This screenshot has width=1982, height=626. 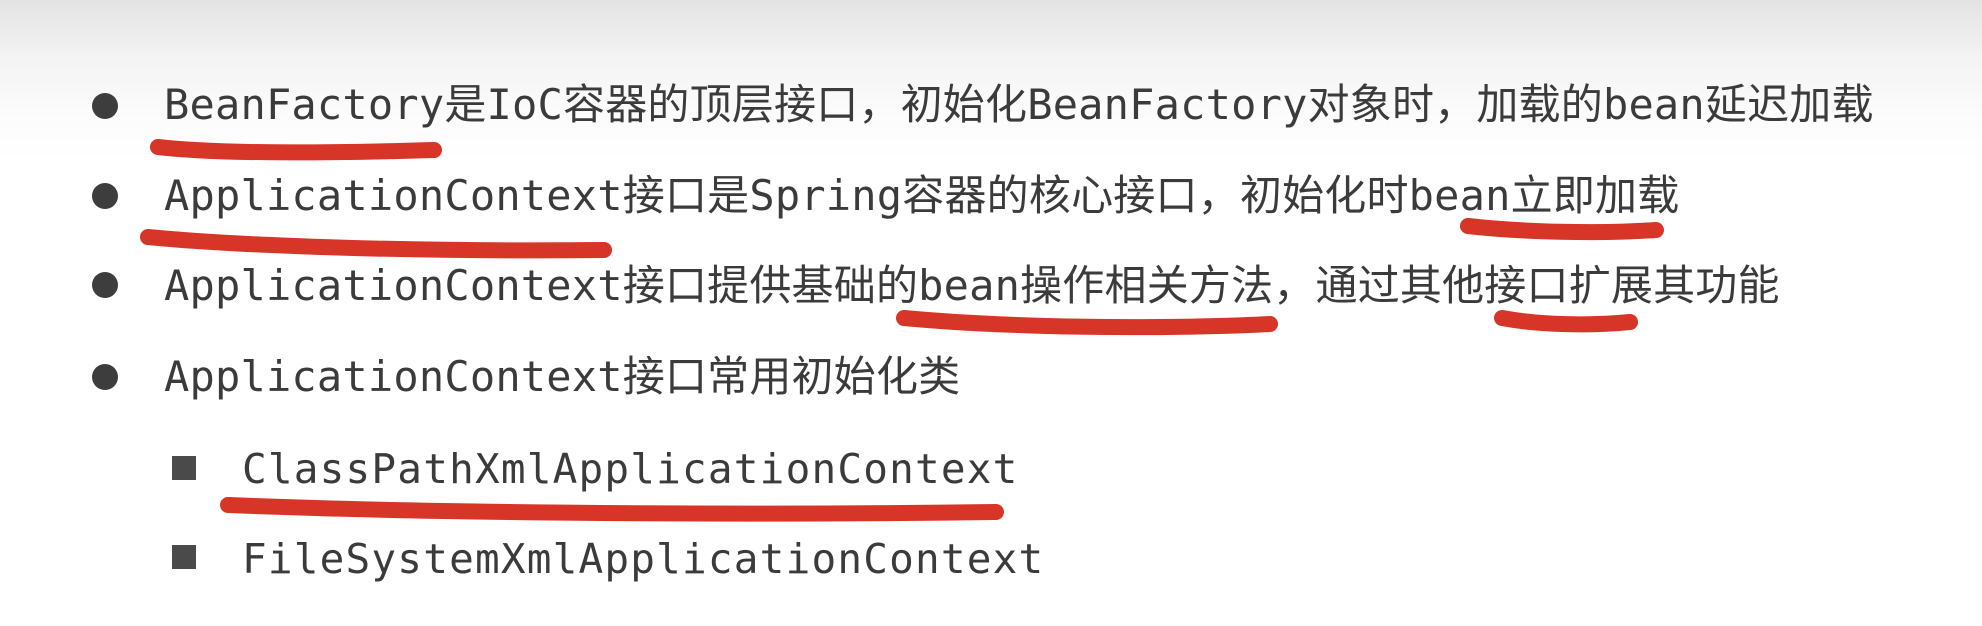 What do you see at coordinates (630, 469) in the screenshot?
I see `sub-bullet-text-1: ClassPathXmlApplicationContext` at bounding box center [630, 469].